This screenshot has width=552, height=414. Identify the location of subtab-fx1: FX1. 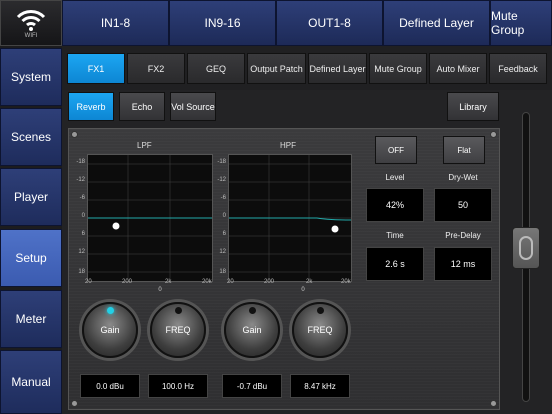
(96, 68).